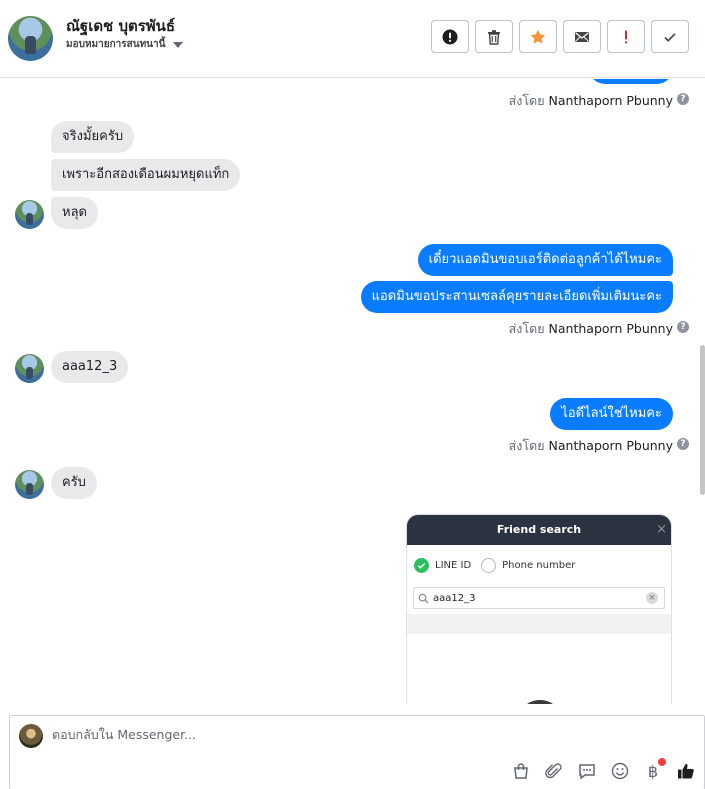 This screenshot has width=705, height=789. I want to click on saved-replies-button, so click(587, 771).